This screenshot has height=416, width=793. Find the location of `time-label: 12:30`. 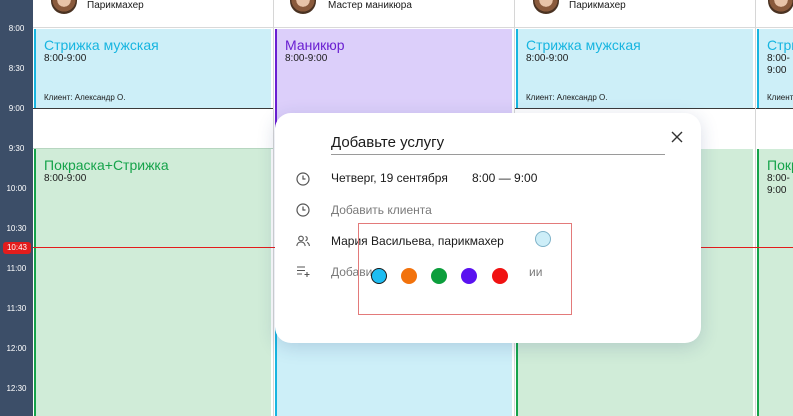

time-label: 12:30 is located at coordinates (16, 388).